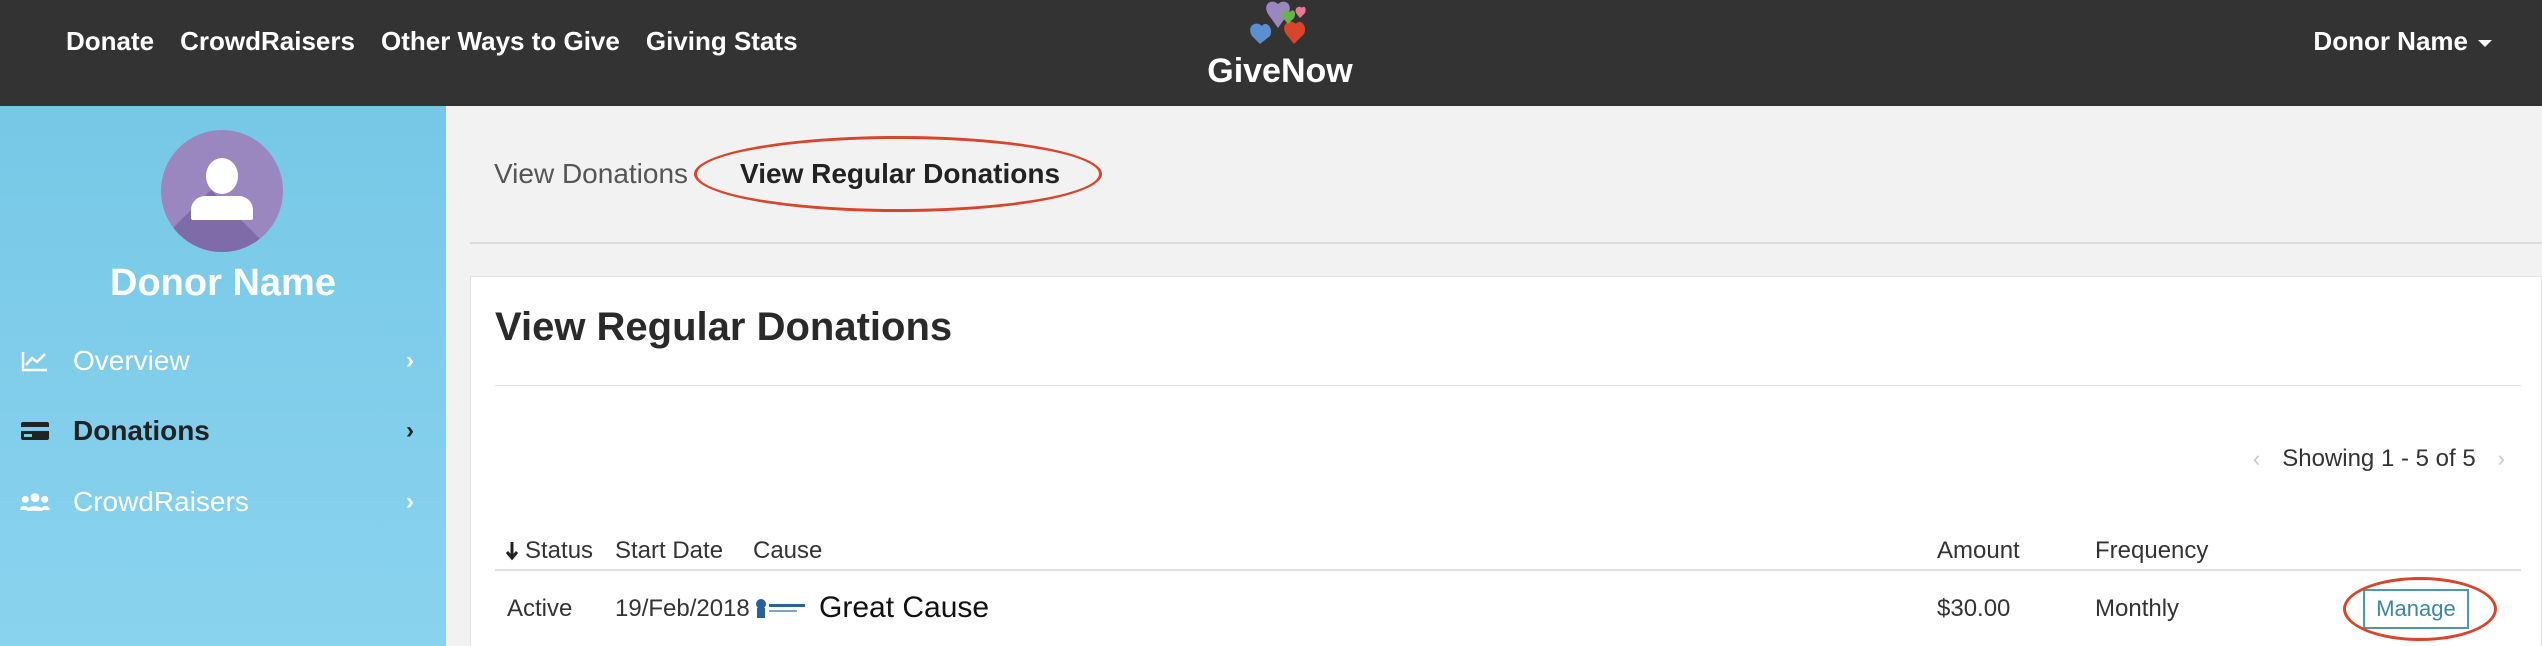 This screenshot has width=2542, height=646. What do you see at coordinates (904, 607) in the screenshot?
I see `cause-name: Great Cause` at bounding box center [904, 607].